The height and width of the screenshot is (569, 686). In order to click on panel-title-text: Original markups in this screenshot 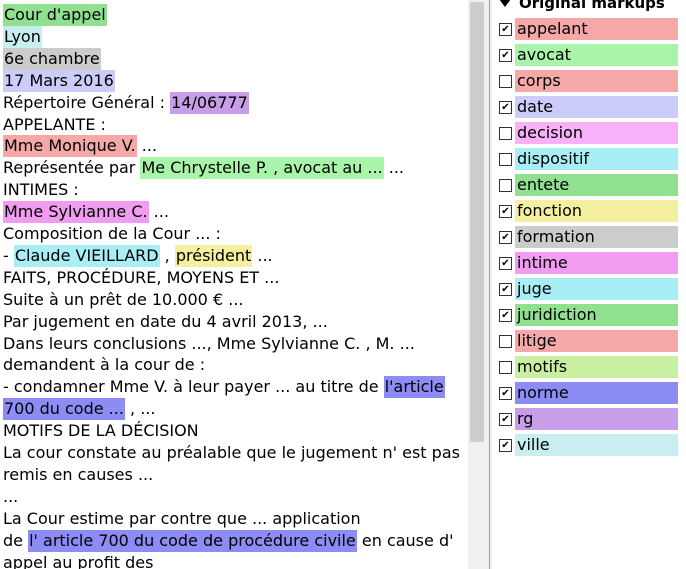, I will do `click(592, 6)`.